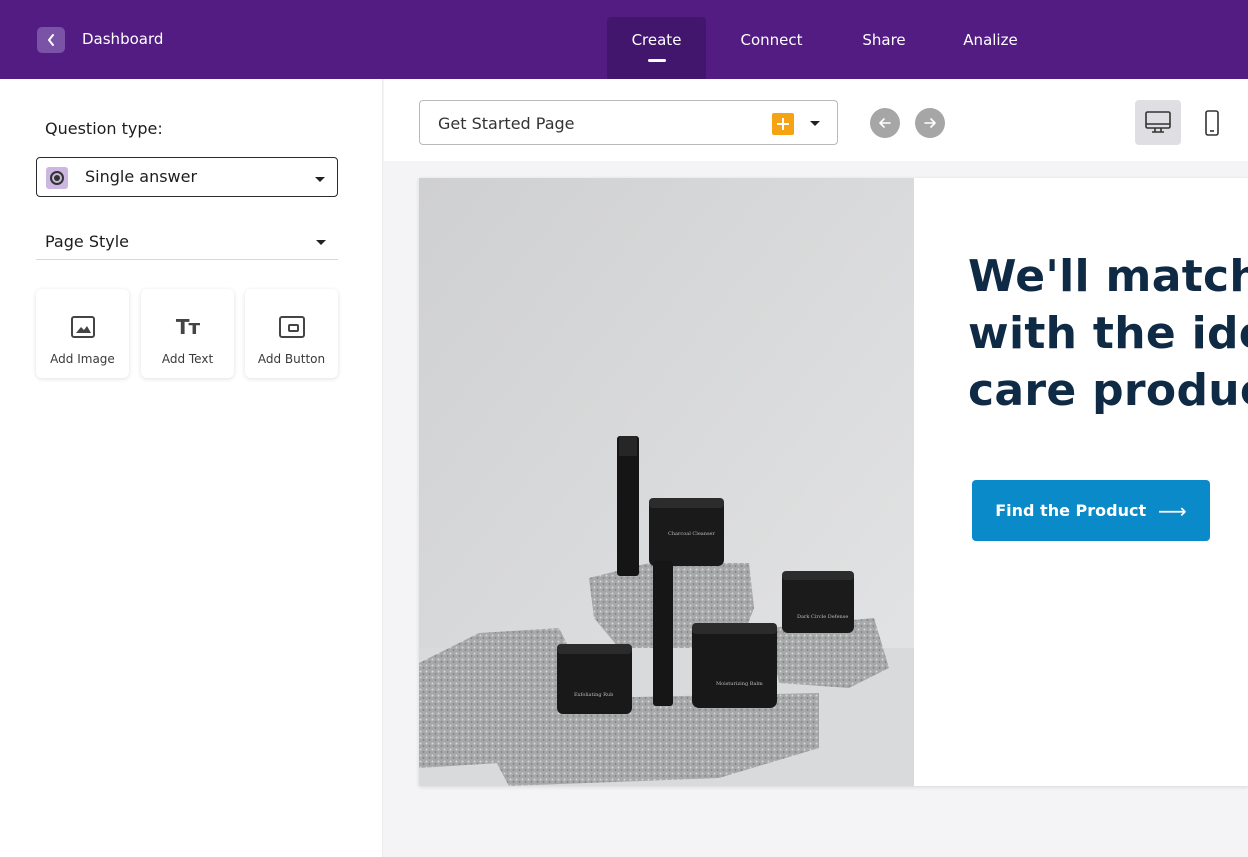 Image resolution: width=1248 pixels, height=857 pixels. What do you see at coordinates (656, 60) in the screenshot?
I see `active-tab-indicator` at bounding box center [656, 60].